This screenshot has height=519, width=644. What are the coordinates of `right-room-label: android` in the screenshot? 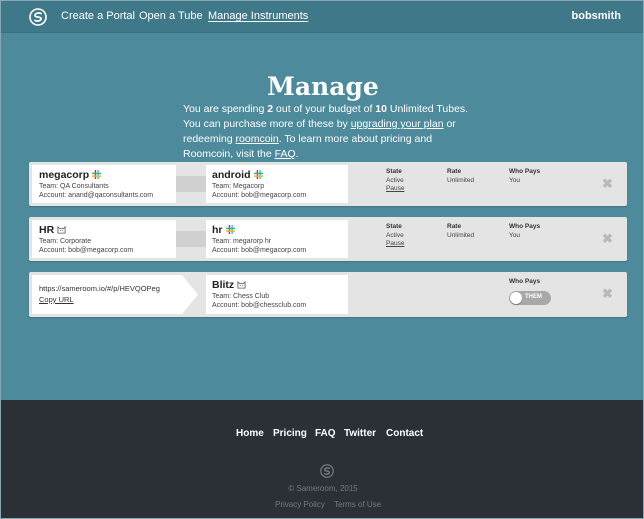 It's located at (231, 175).